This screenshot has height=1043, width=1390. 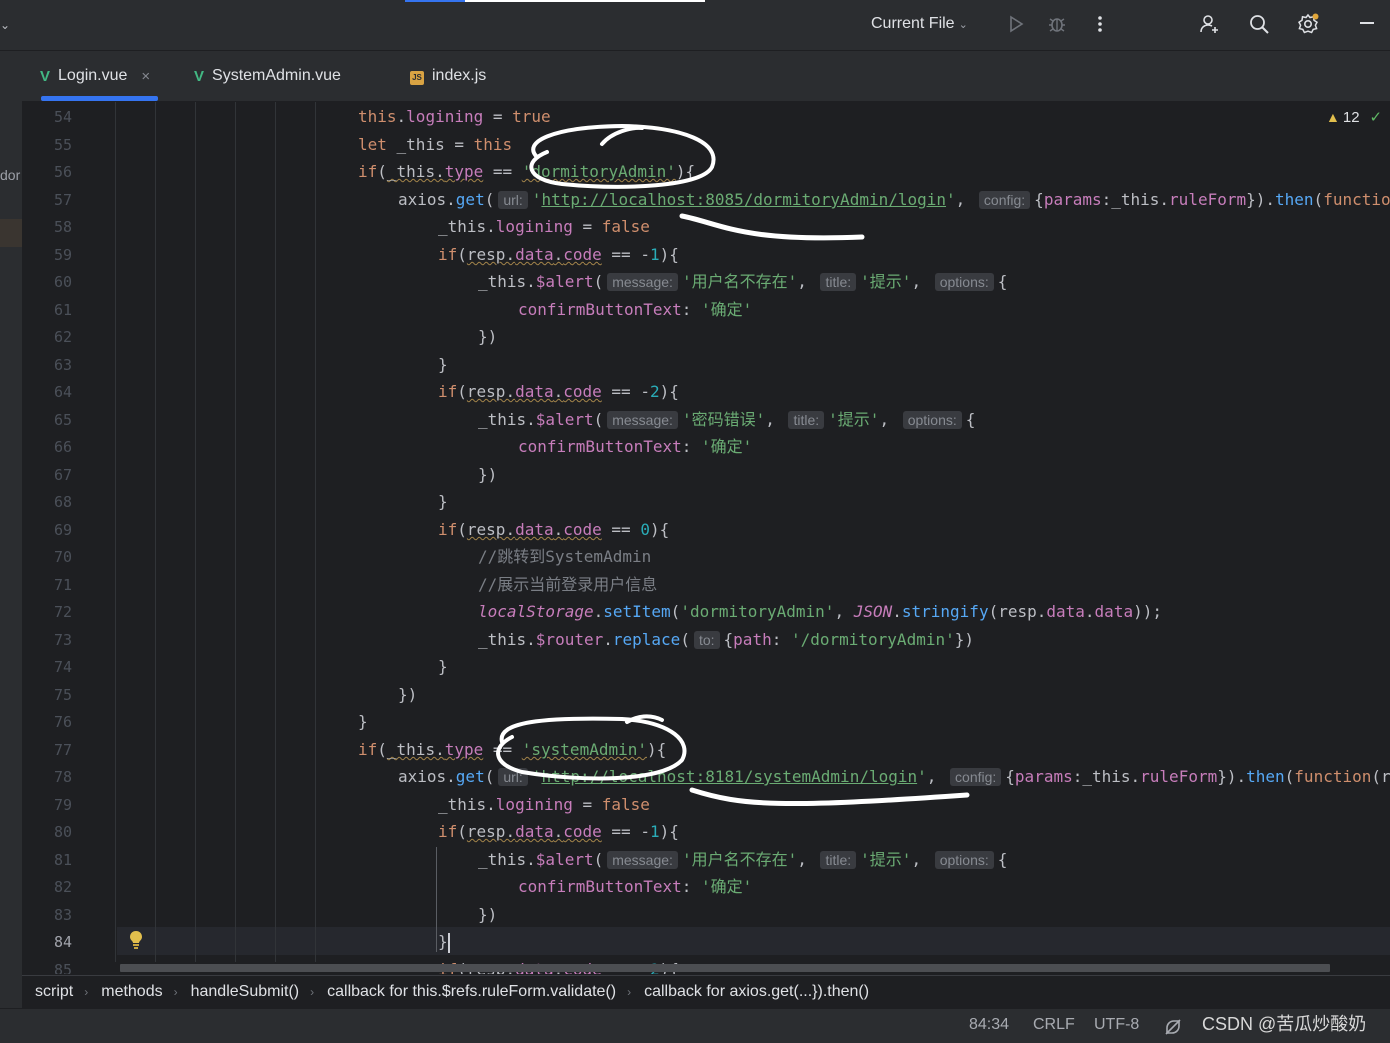 What do you see at coordinates (976, 777) in the screenshot?
I see `param-hint: config:` at bounding box center [976, 777].